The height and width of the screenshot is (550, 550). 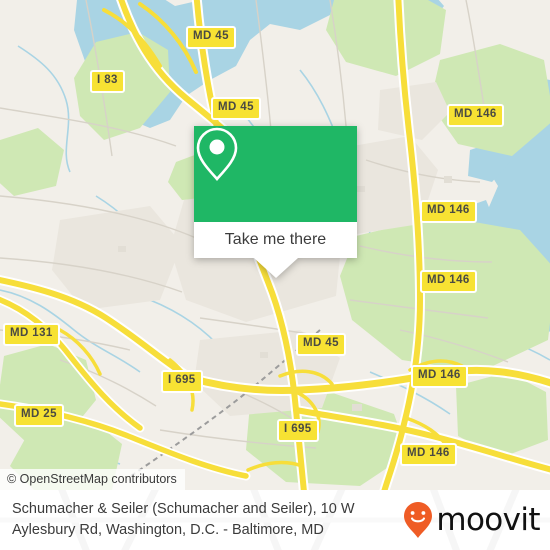 I want to click on moovit-smiley-pin-icon, so click(x=418, y=520).